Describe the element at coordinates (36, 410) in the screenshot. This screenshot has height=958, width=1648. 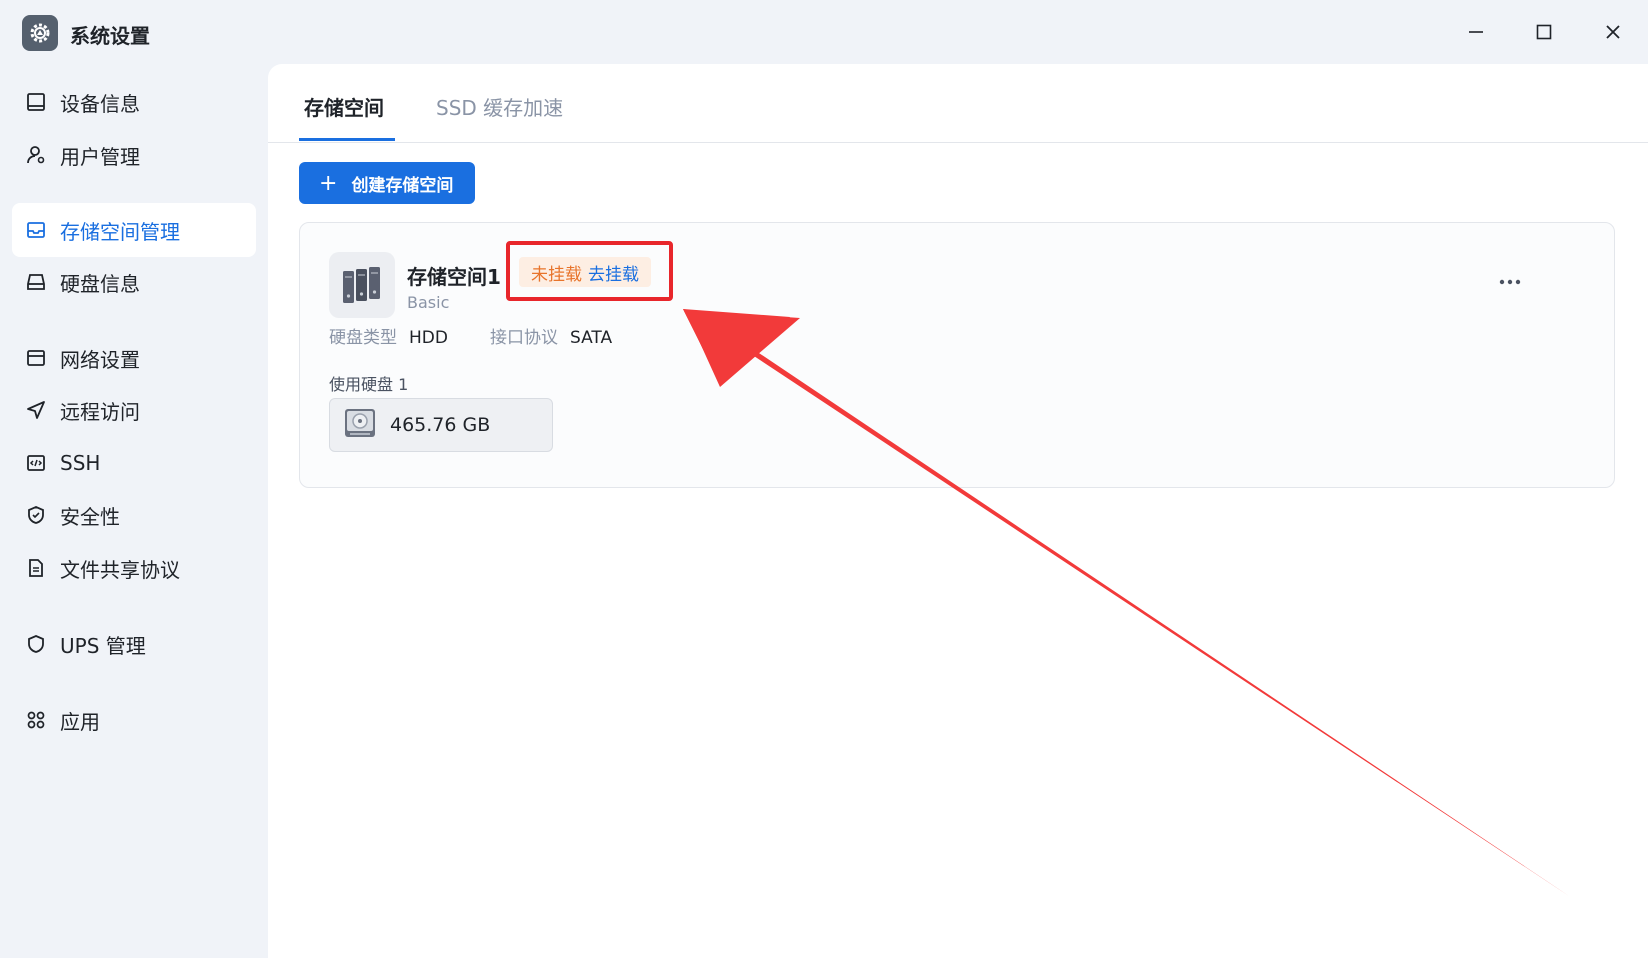
I see `send-icon` at that location.